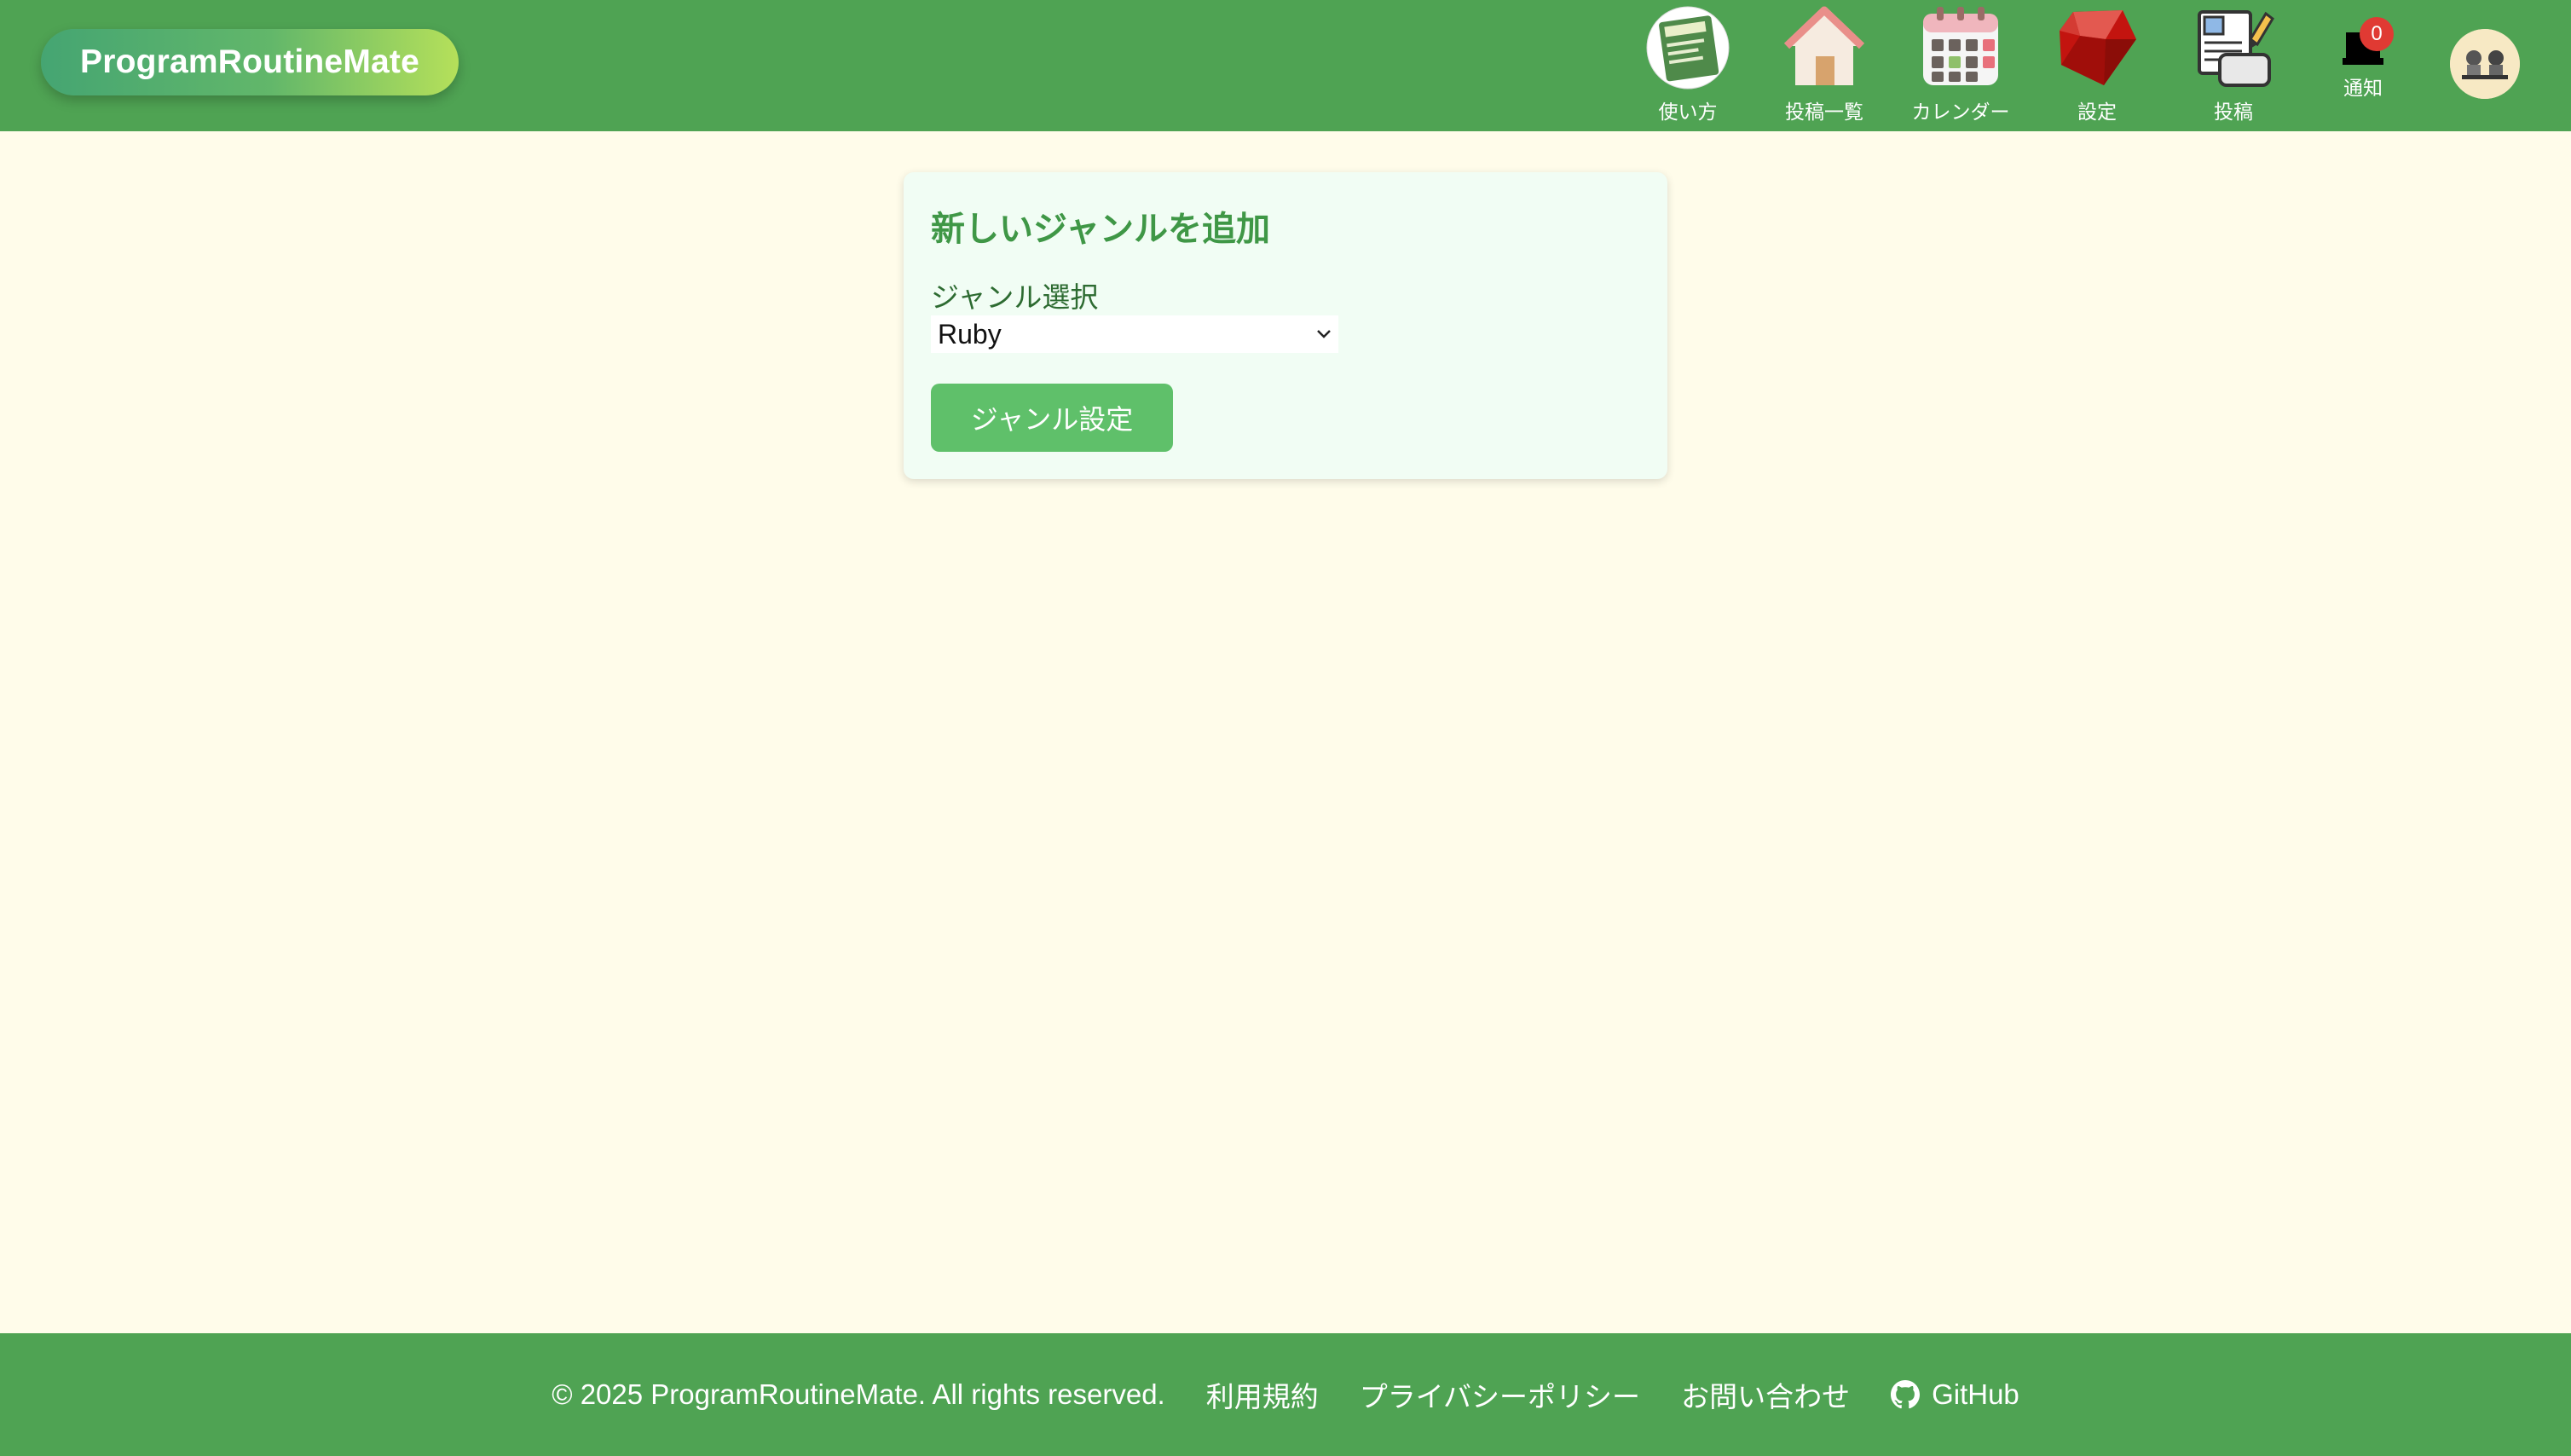 The height and width of the screenshot is (1456, 2571). Describe the element at coordinates (1134, 334) in the screenshot. I see `genre-select: Ruby` at that location.